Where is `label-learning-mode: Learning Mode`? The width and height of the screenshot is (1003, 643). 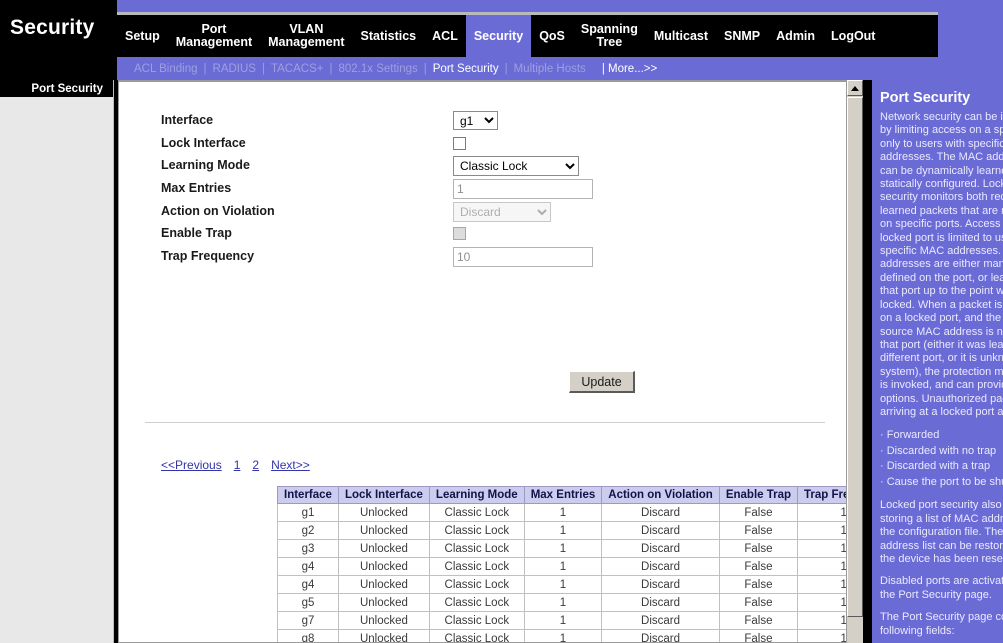
label-learning-mode: Learning Mode is located at coordinates (205, 165).